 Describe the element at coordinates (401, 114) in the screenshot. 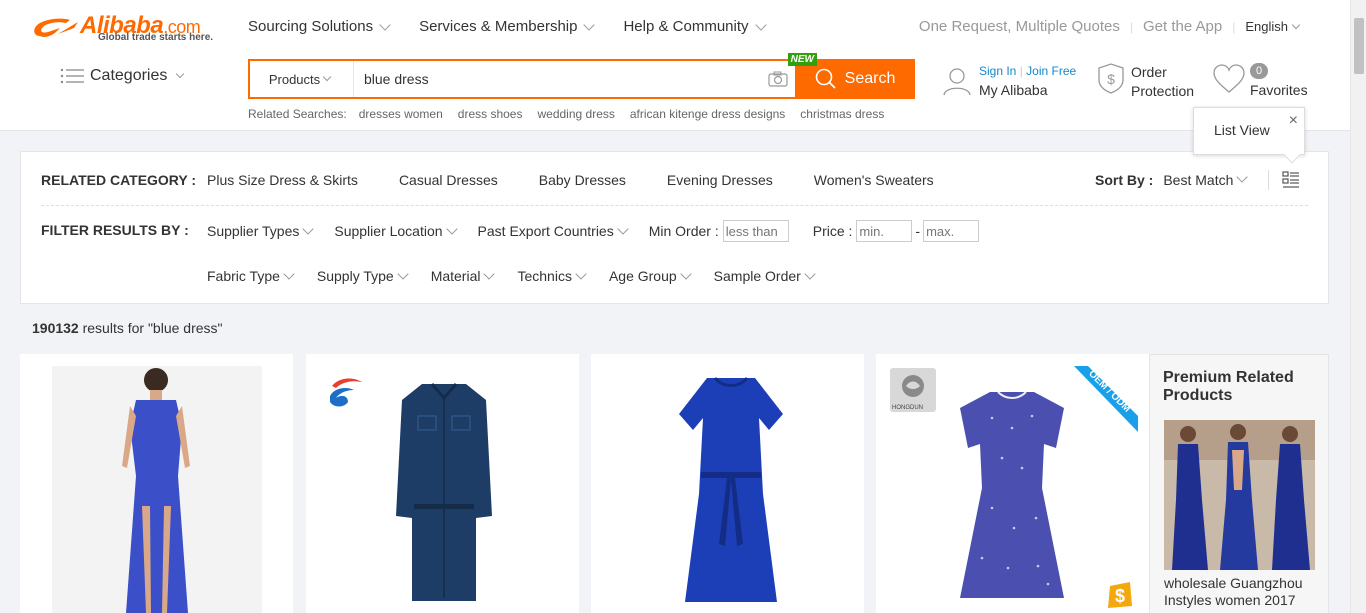

I see `related-search-link: dresses women` at that location.